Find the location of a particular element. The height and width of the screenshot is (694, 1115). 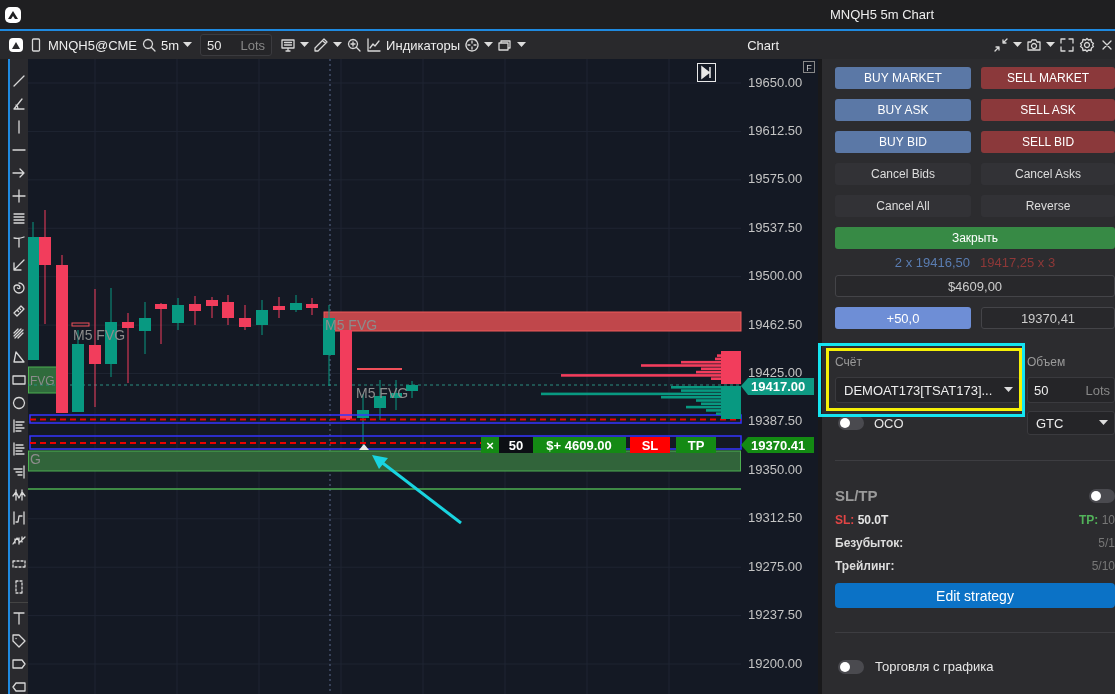

price-field: 19370,41 is located at coordinates (1048, 318).